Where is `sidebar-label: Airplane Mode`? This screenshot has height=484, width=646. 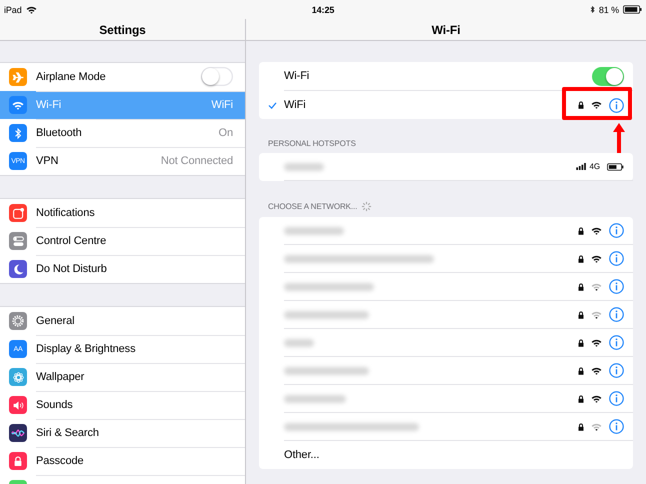 sidebar-label: Airplane Mode is located at coordinates (71, 76).